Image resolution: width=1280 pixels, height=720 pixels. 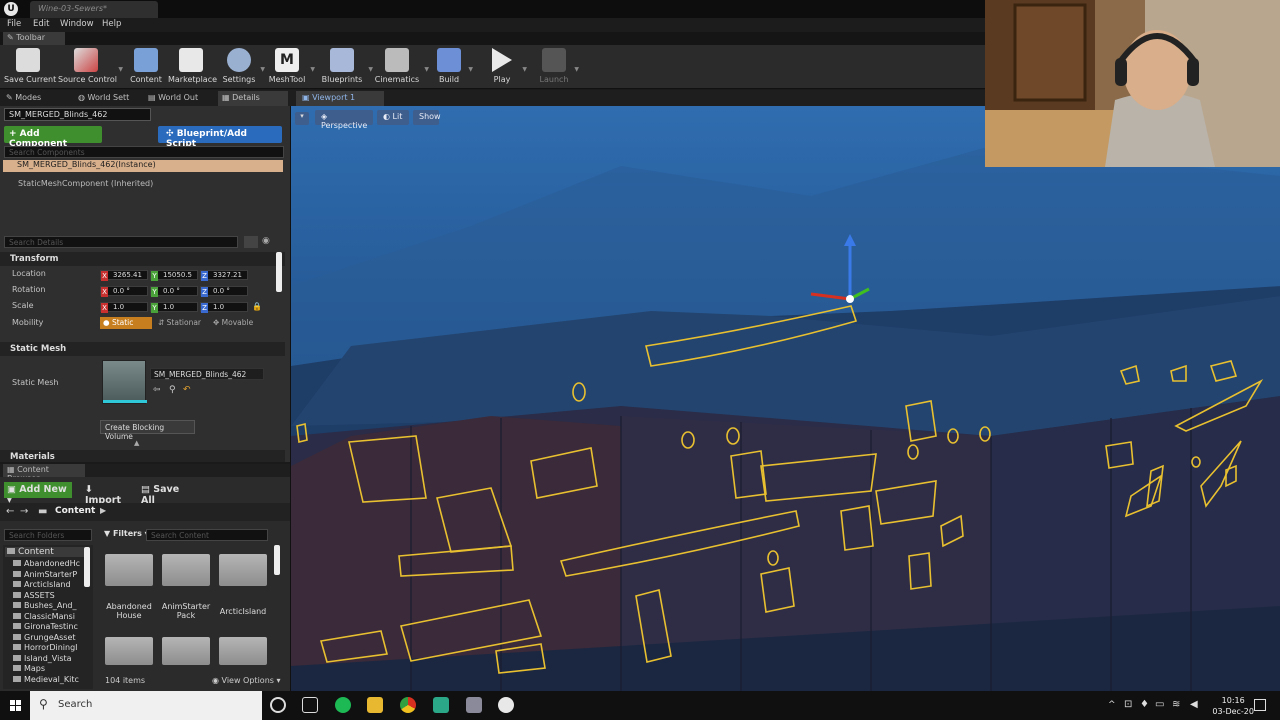 What do you see at coordinates (46, 563) in the screenshot?
I see `tree-item: AbandonedHc` at bounding box center [46, 563].